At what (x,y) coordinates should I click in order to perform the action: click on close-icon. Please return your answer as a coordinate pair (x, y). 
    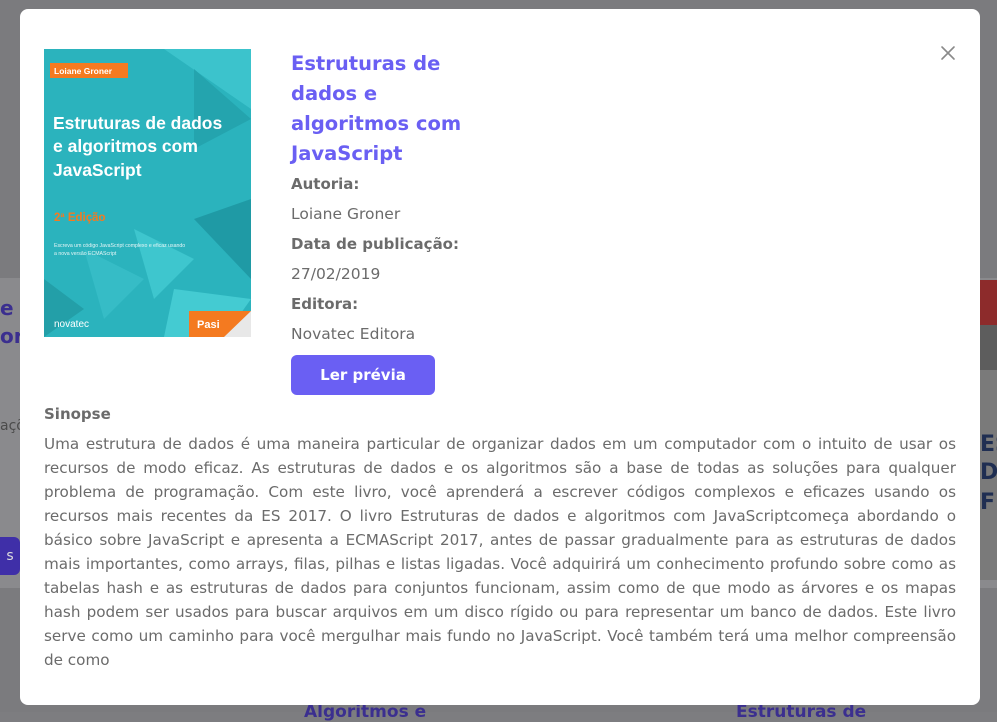
    Looking at the image, I should click on (948, 53).